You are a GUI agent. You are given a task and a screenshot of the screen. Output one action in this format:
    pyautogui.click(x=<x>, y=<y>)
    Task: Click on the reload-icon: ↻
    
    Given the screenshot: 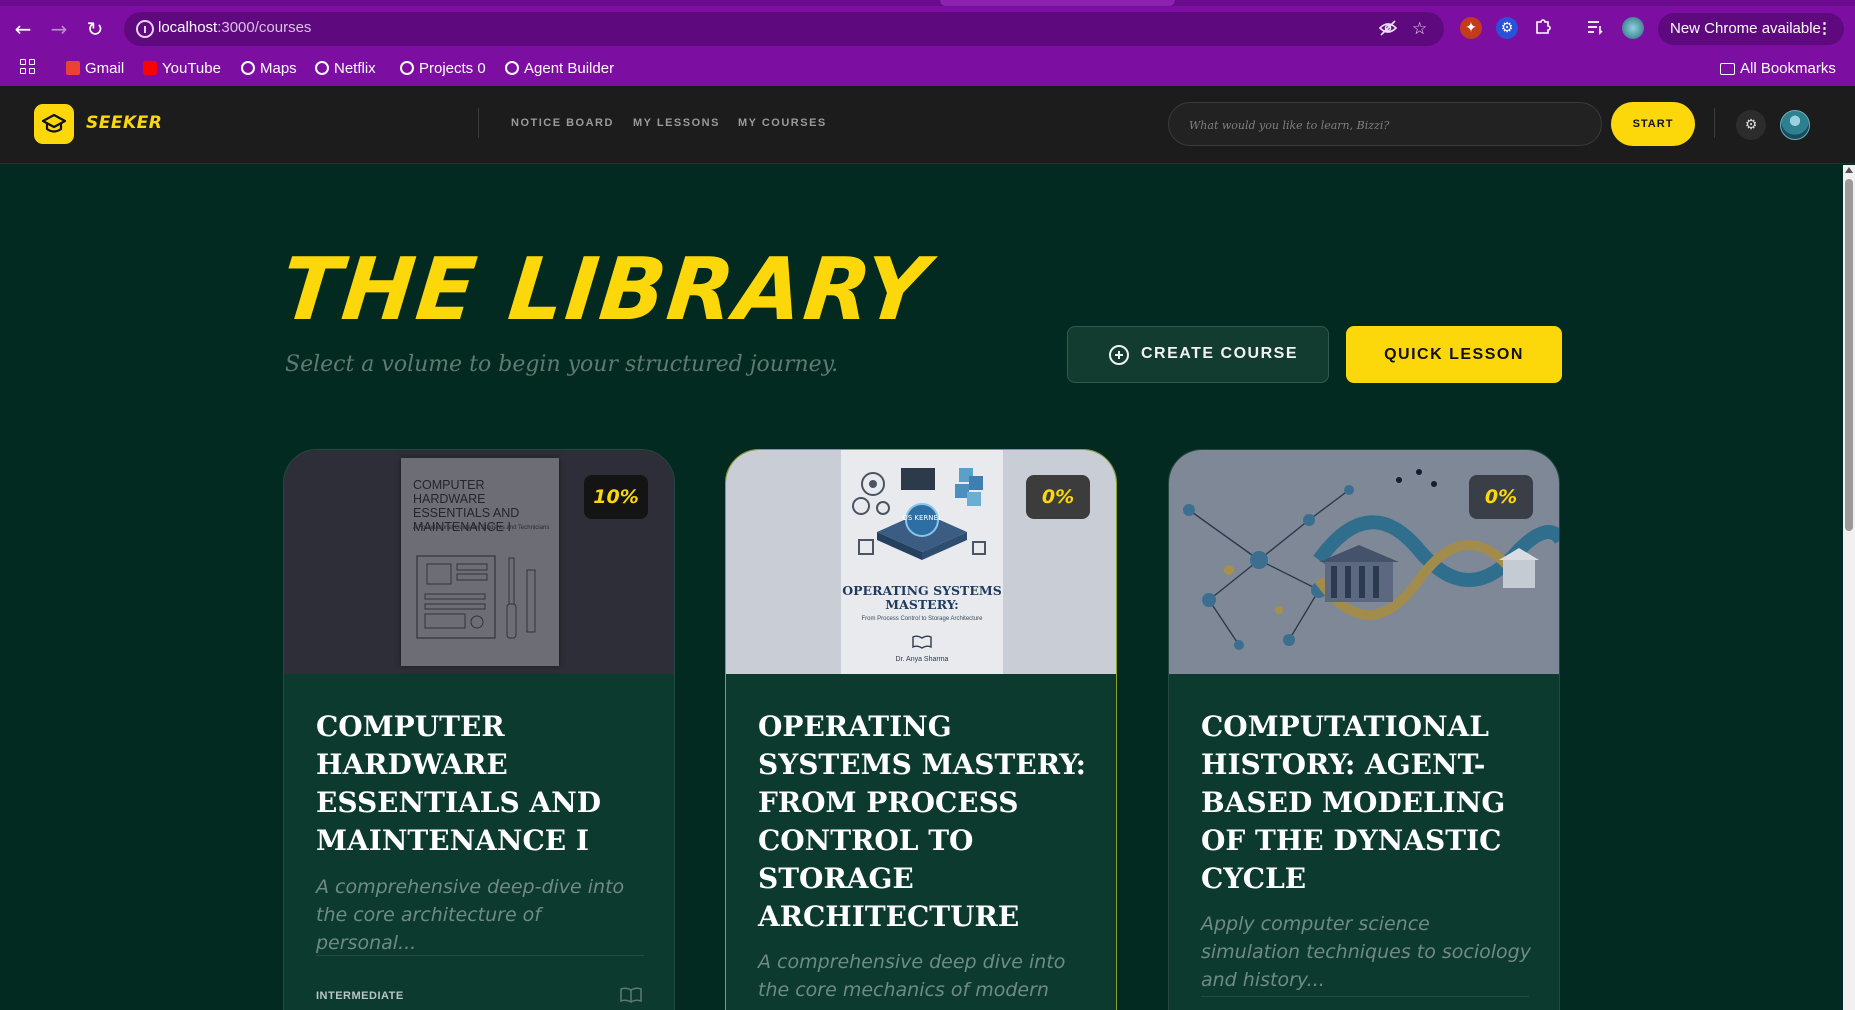 What is the action you would take?
    pyautogui.click(x=95, y=29)
    